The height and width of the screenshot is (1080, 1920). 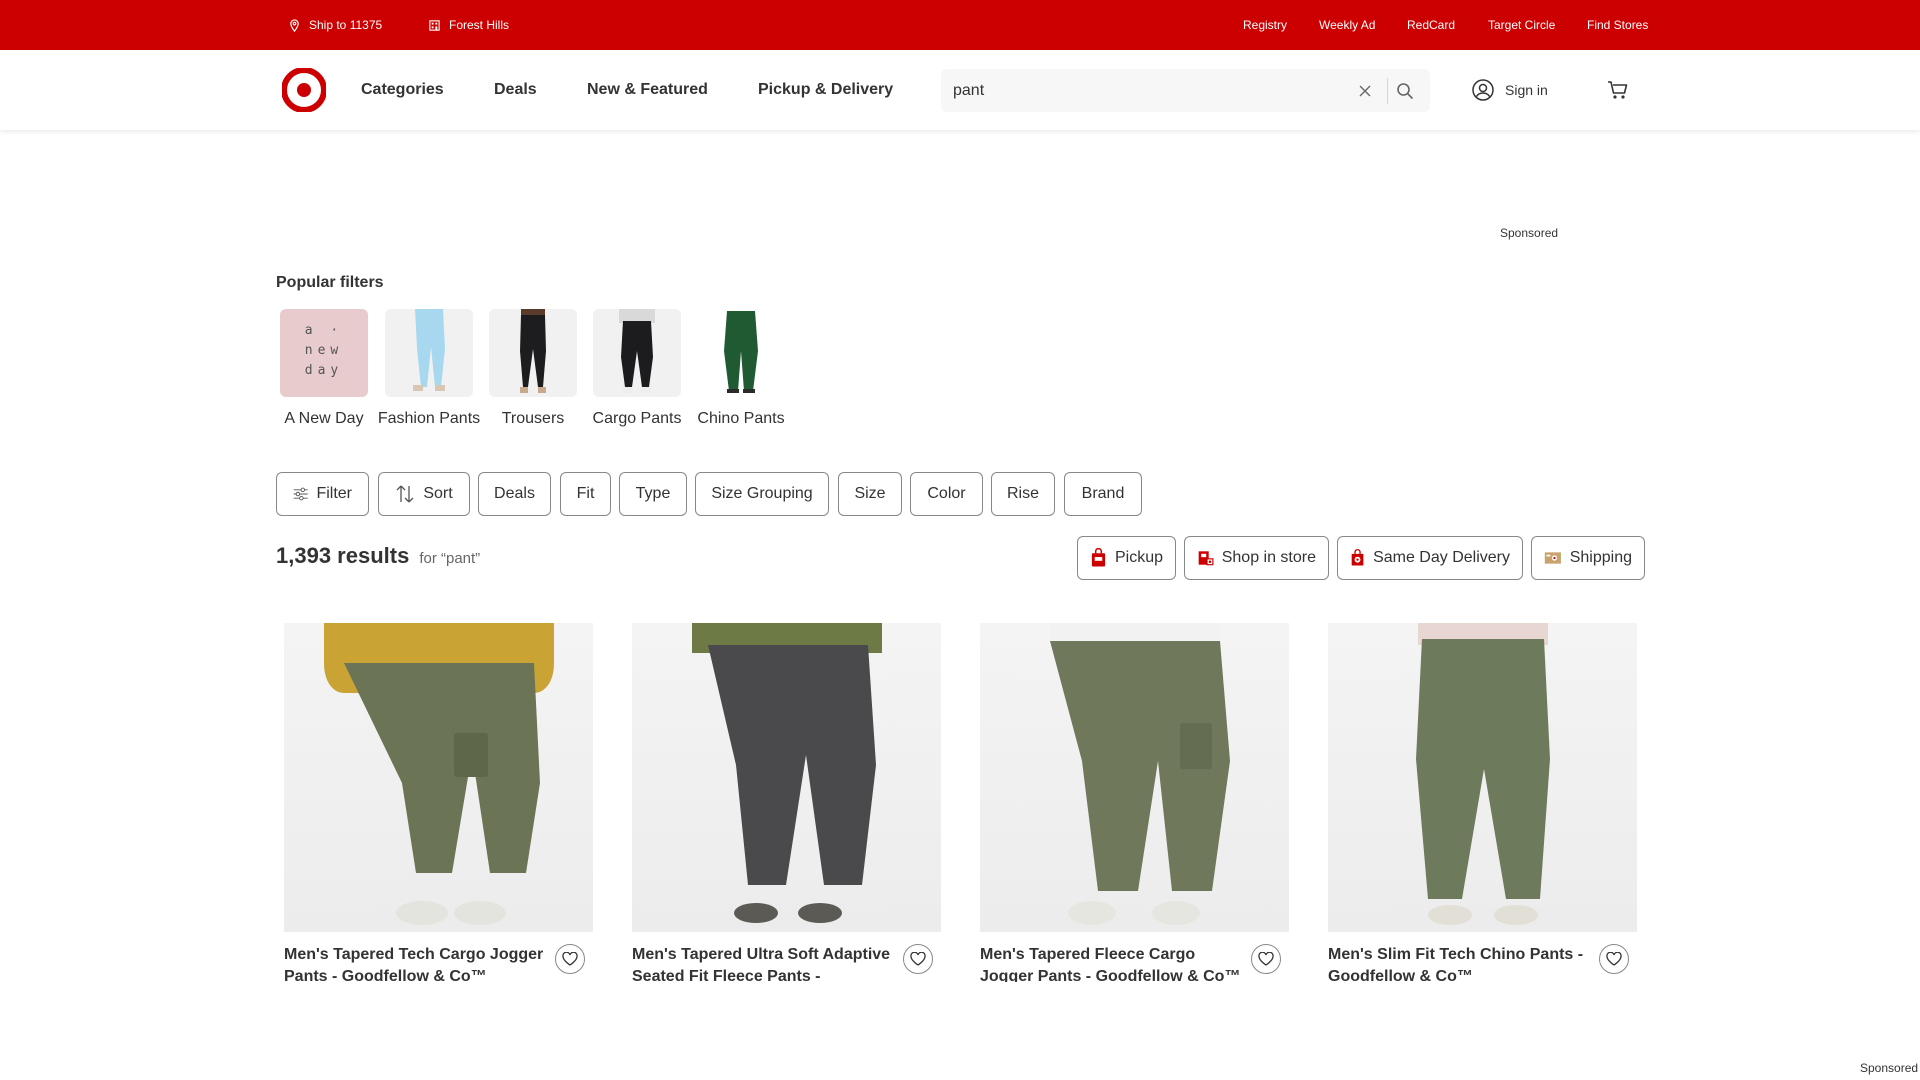 What do you see at coordinates (1552, 558) in the screenshot?
I see `shipping-box-icon` at bounding box center [1552, 558].